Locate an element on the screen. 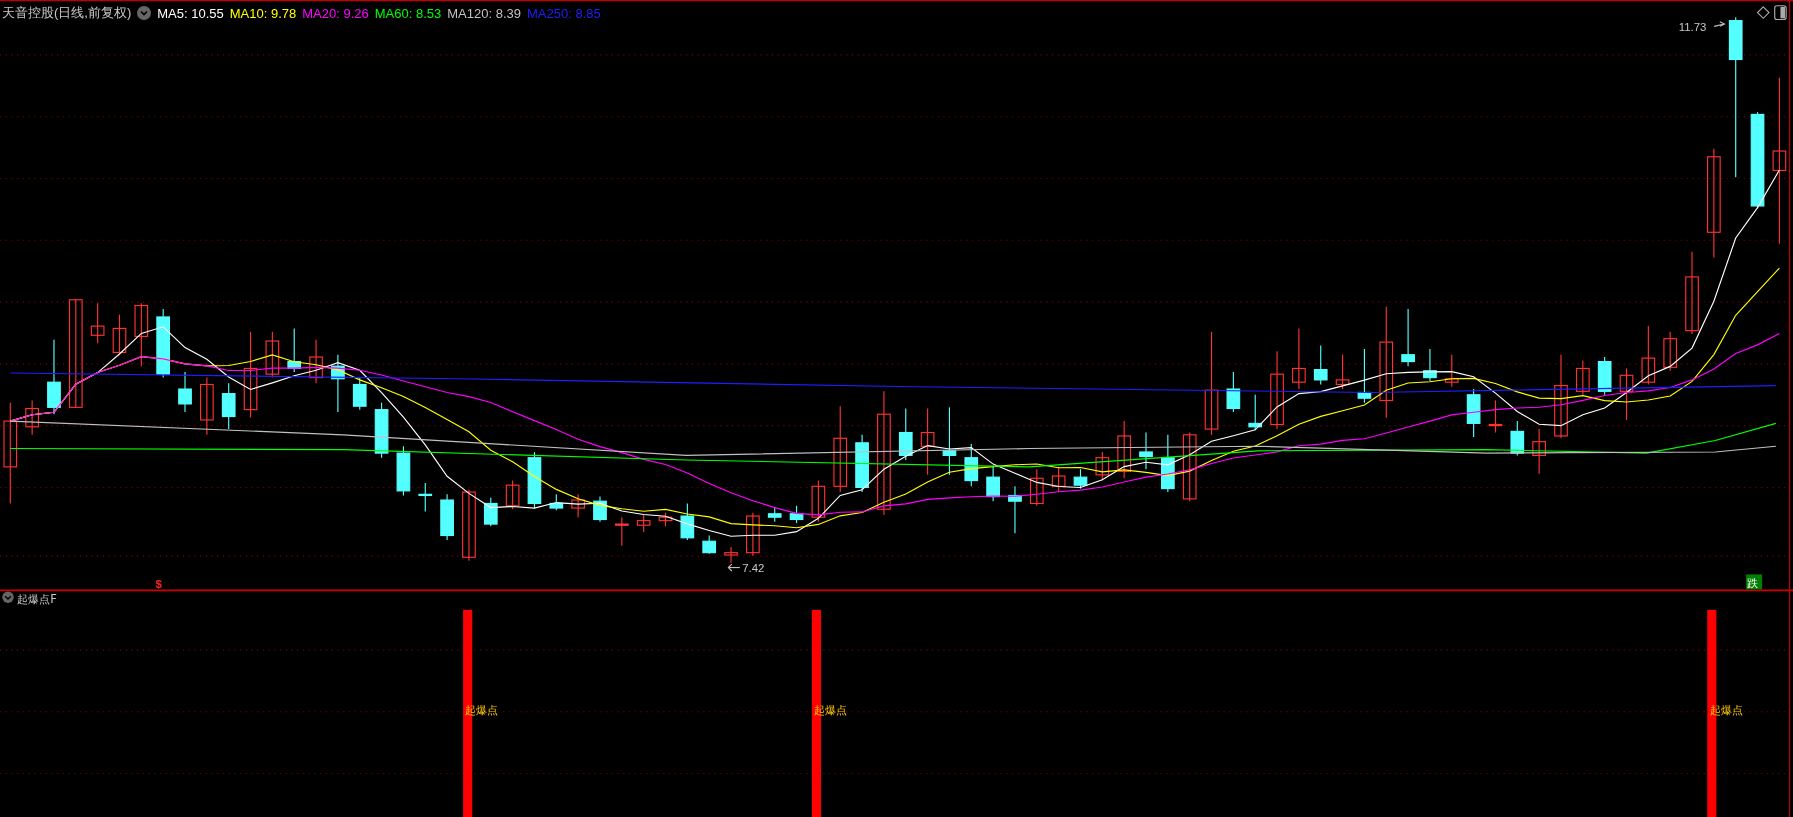 The height and width of the screenshot is (817, 1793). low-price-label: 7.42 is located at coordinates (753, 568).